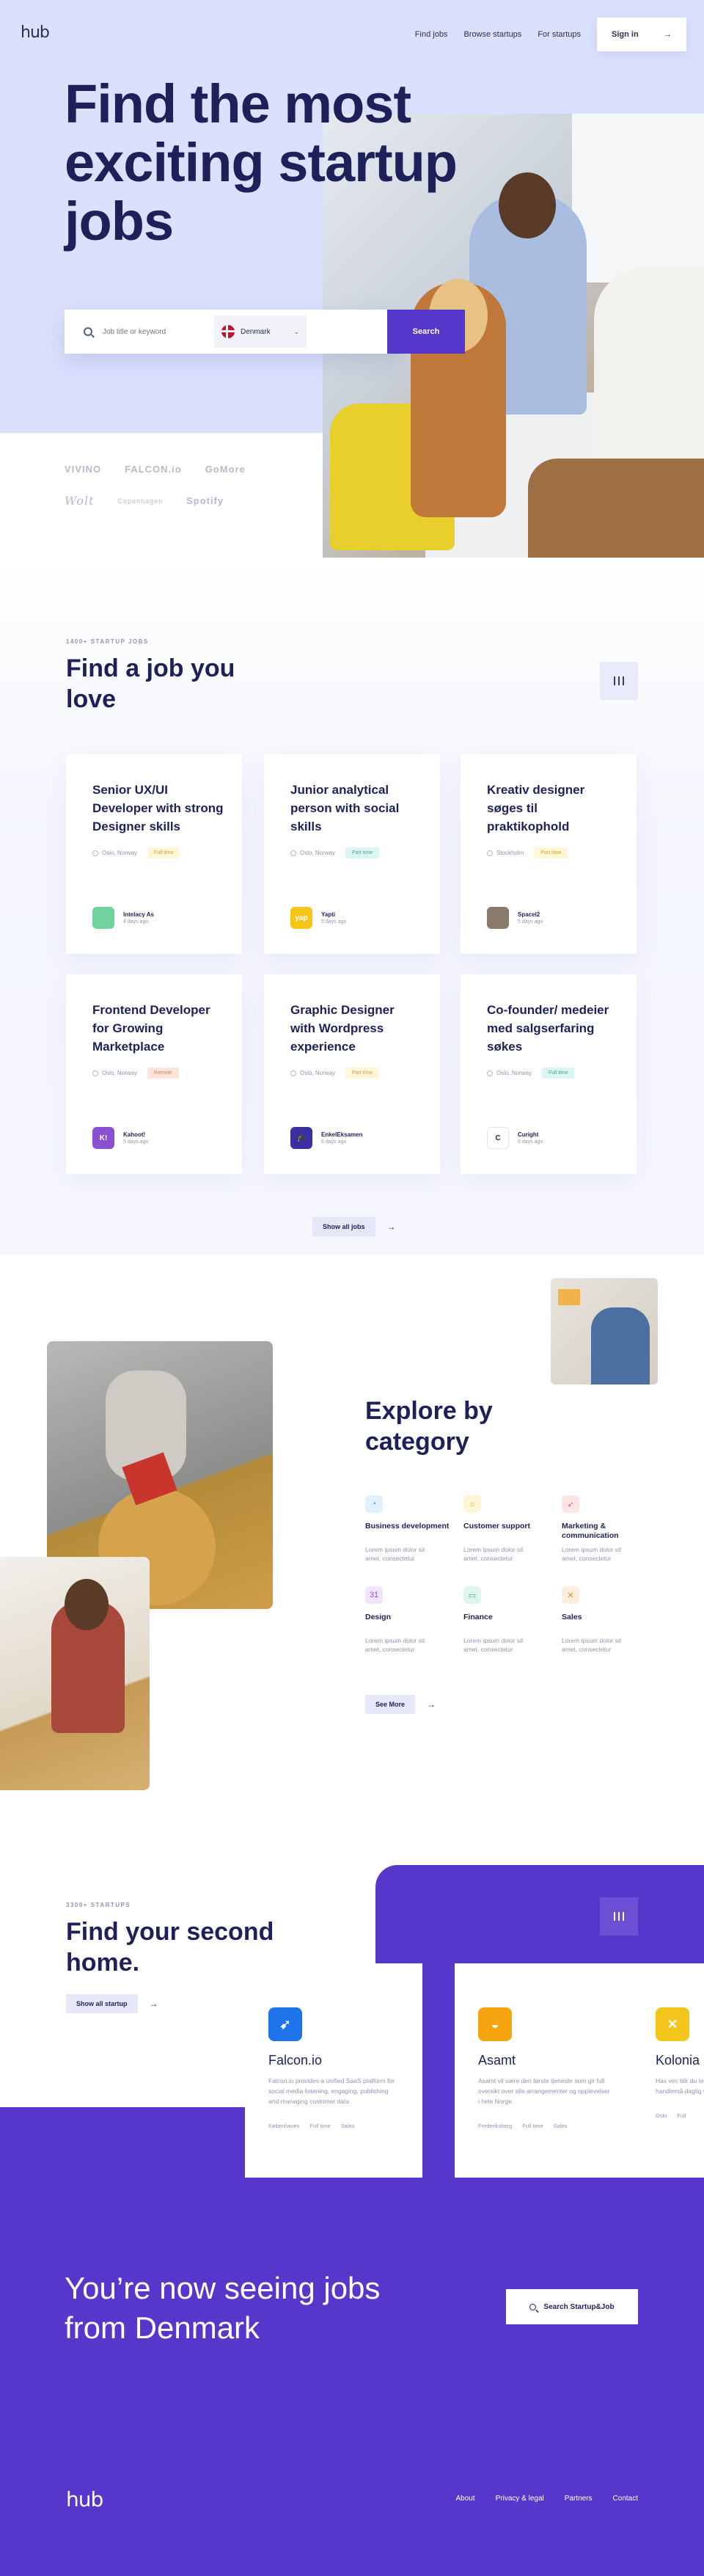 This screenshot has width=704, height=2576. Describe the element at coordinates (400, 1704) in the screenshot. I see `see-more-button: See More →` at that location.